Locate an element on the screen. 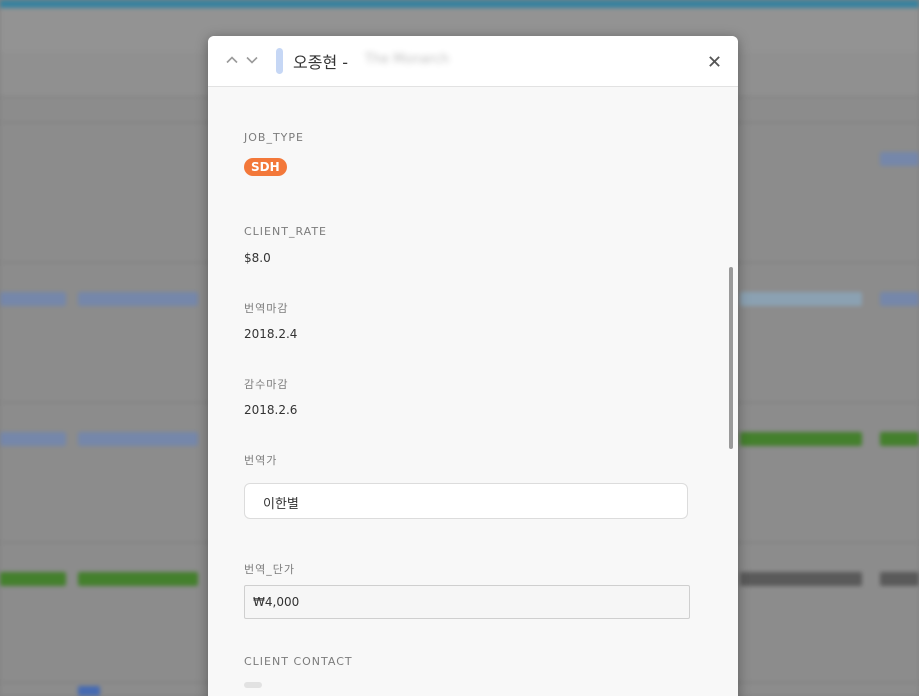  translator-label: 번역가 is located at coordinates (261, 460).